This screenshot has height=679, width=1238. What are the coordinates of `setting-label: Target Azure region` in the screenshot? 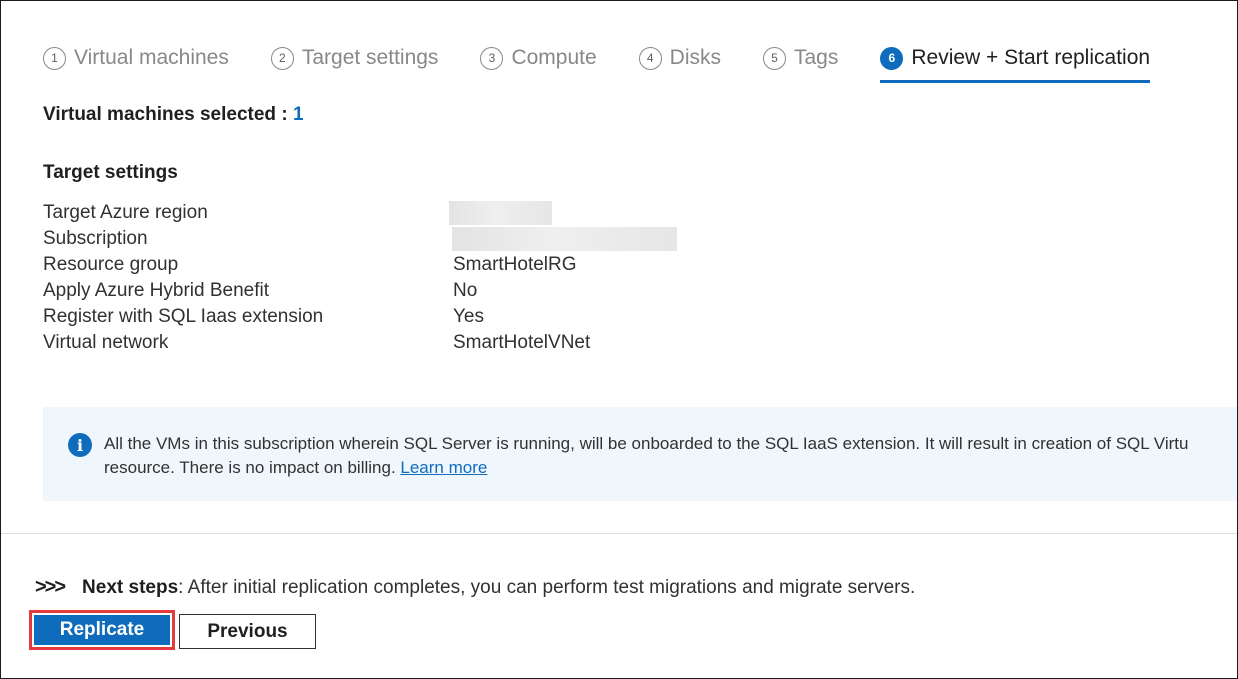 It's located at (125, 212).